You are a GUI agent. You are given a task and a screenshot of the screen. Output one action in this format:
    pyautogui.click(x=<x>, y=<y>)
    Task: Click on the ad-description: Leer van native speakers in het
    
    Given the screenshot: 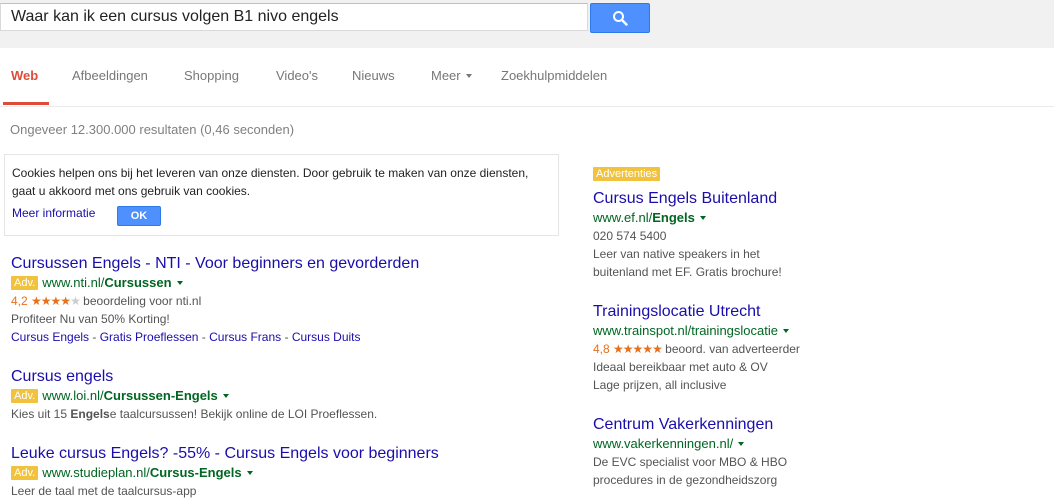 What is the action you would take?
    pyautogui.click(x=676, y=254)
    